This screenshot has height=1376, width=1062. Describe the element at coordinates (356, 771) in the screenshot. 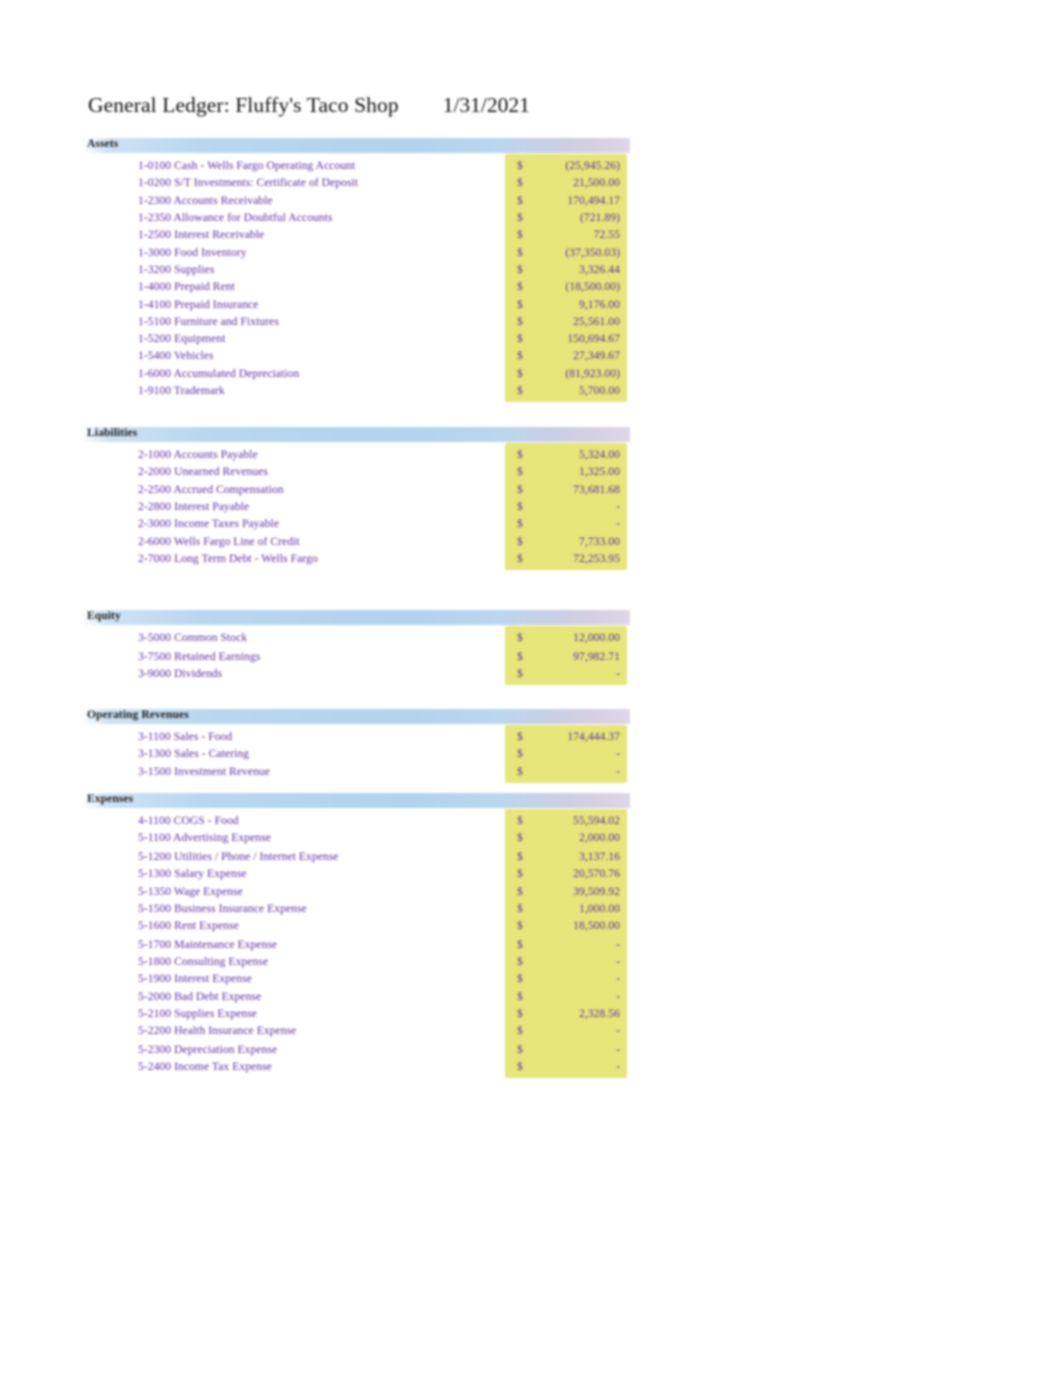

I see `table-row: 3-1500 Investment Revenue $ -` at that location.